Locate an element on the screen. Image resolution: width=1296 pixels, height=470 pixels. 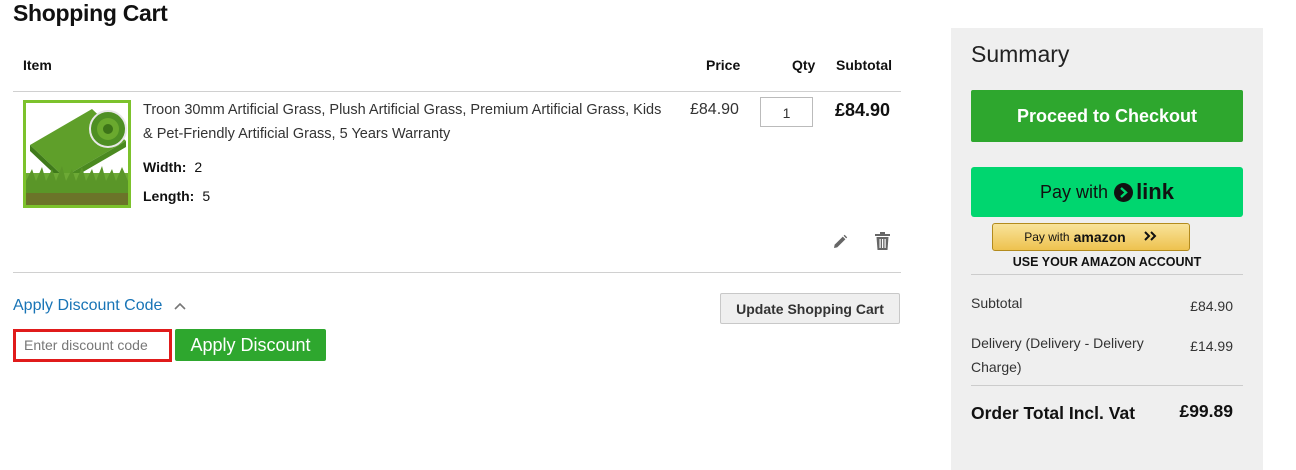
link-brand-text: link is located at coordinates (1155, 191).